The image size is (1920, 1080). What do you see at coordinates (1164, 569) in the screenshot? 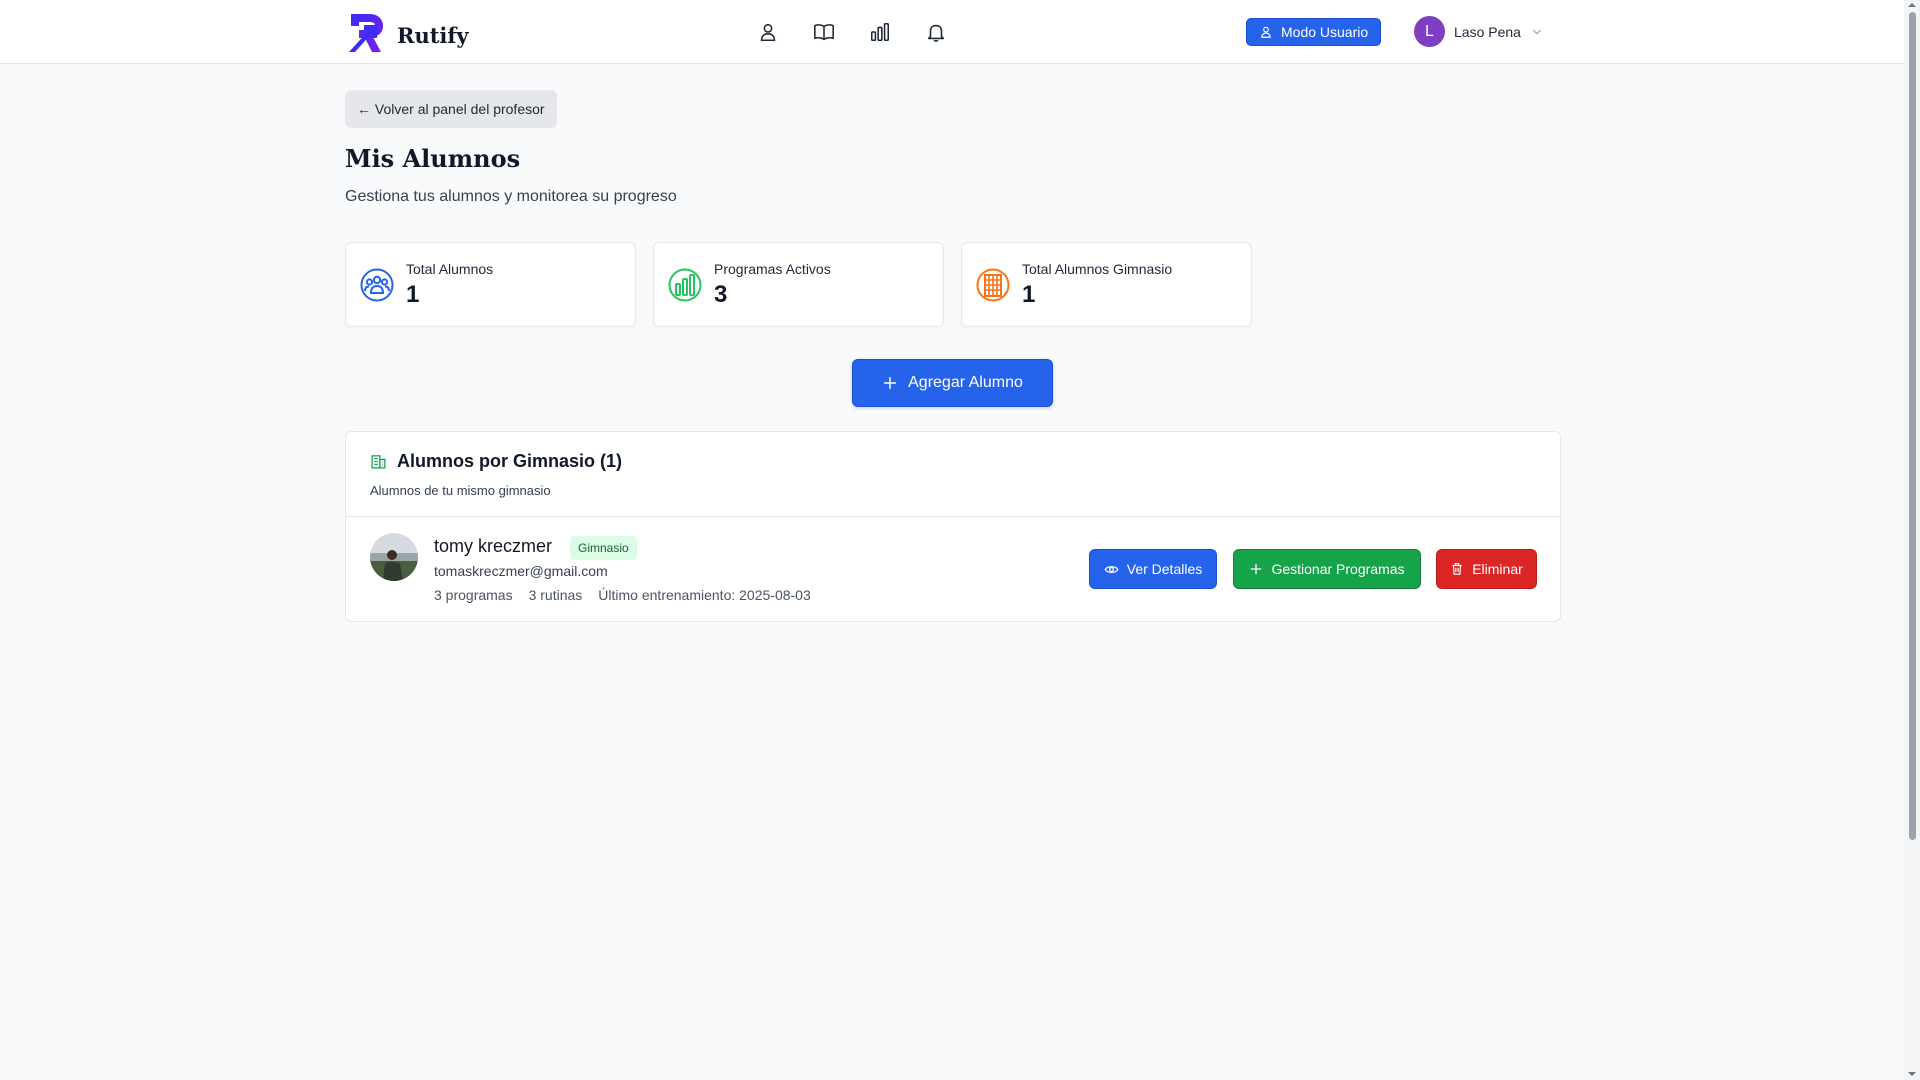
I see `view-details-label: Ver Detalles` at bounding box center [1164, 569].